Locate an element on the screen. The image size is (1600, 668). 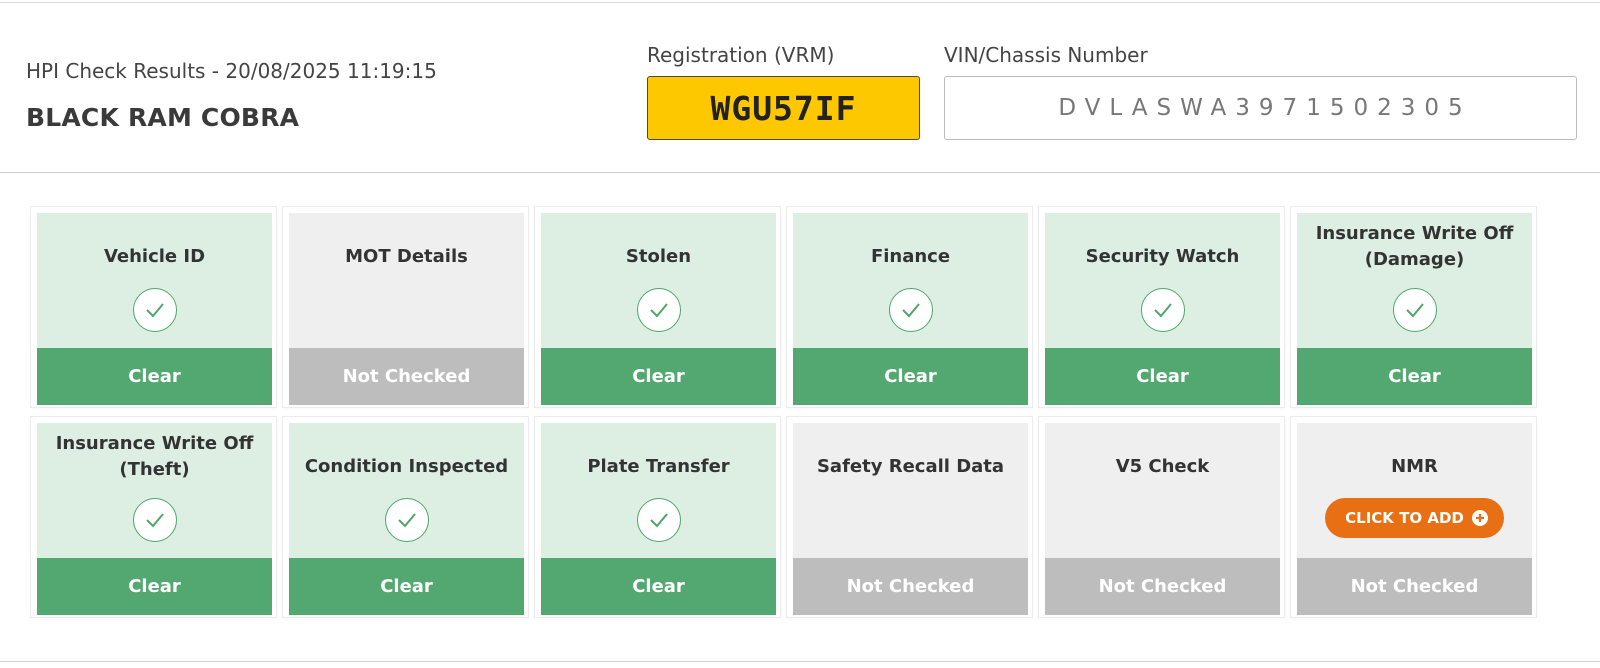
check-card-finance: Finance Clear is located at coordinates (909, 307).